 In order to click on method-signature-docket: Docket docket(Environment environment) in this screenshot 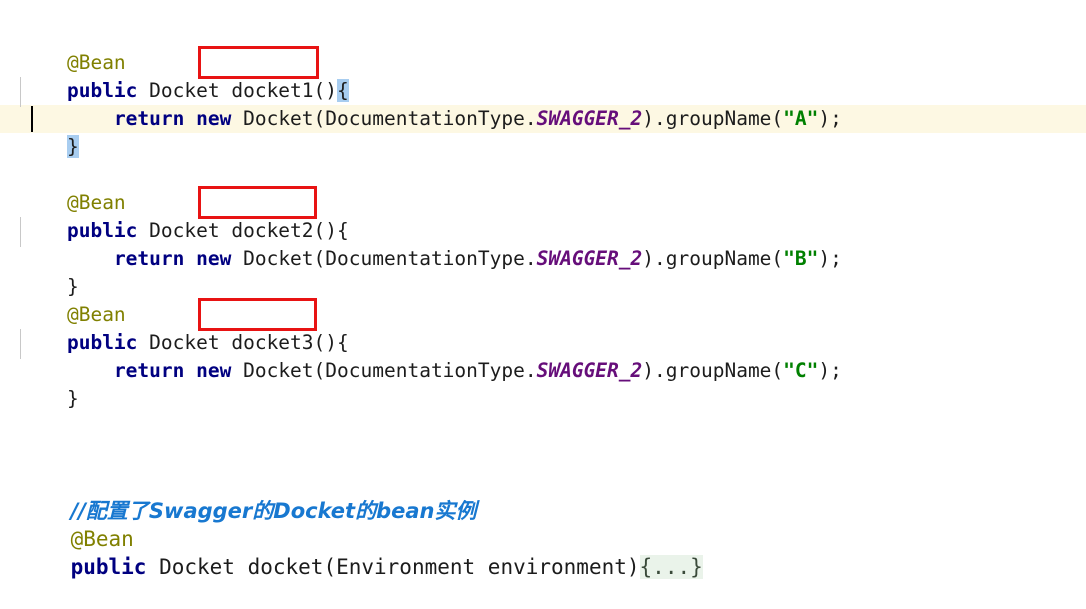, I will do `click(393, 567)`.